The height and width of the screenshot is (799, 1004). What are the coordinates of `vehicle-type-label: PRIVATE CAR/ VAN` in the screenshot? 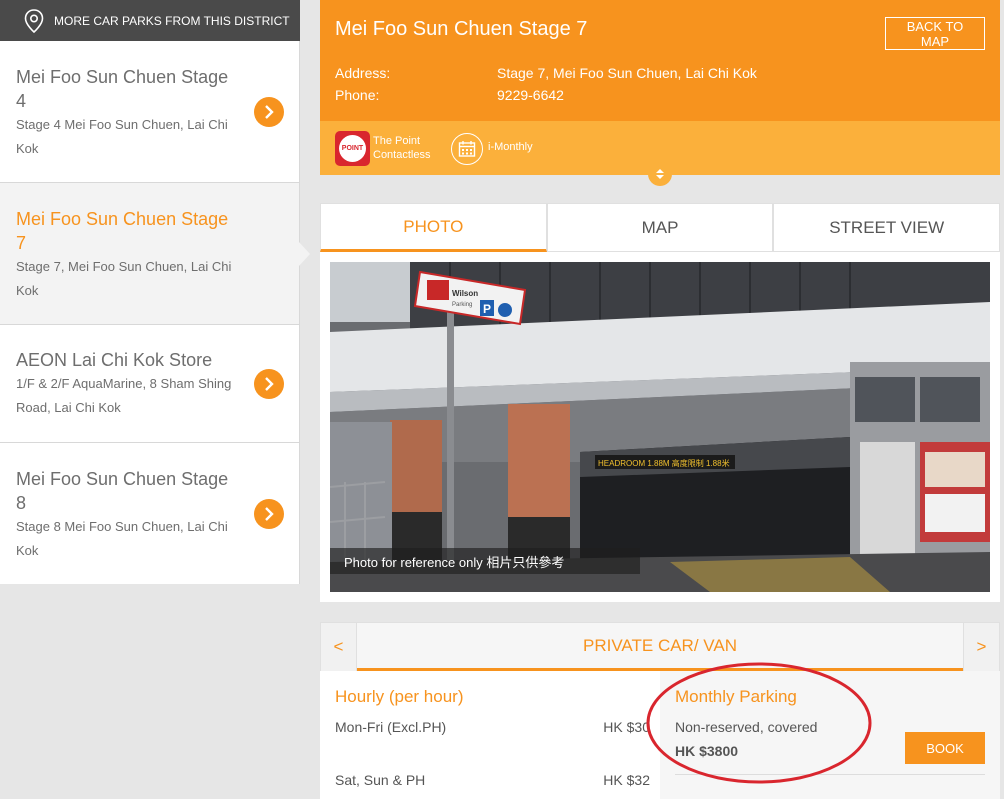 It's located at (660, 647).